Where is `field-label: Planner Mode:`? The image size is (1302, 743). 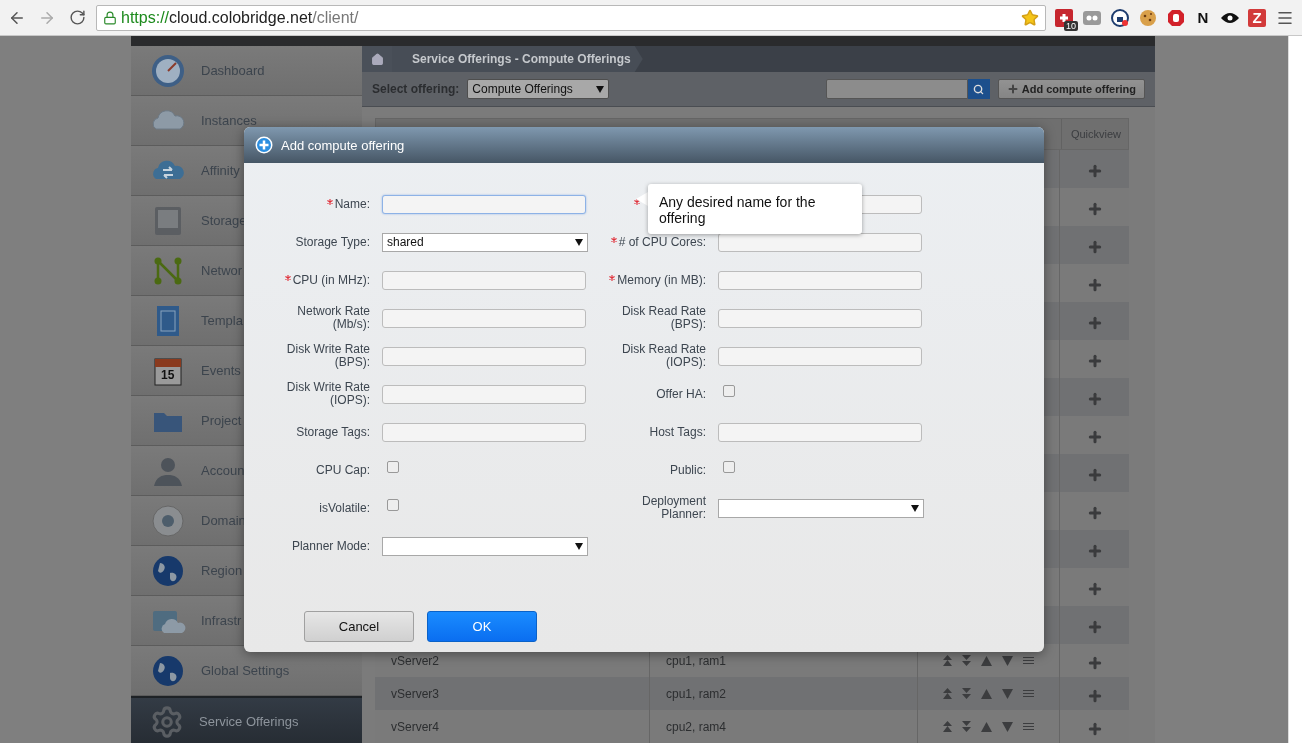
field-label: Planner Mode: is located at coordinates (330, 546).